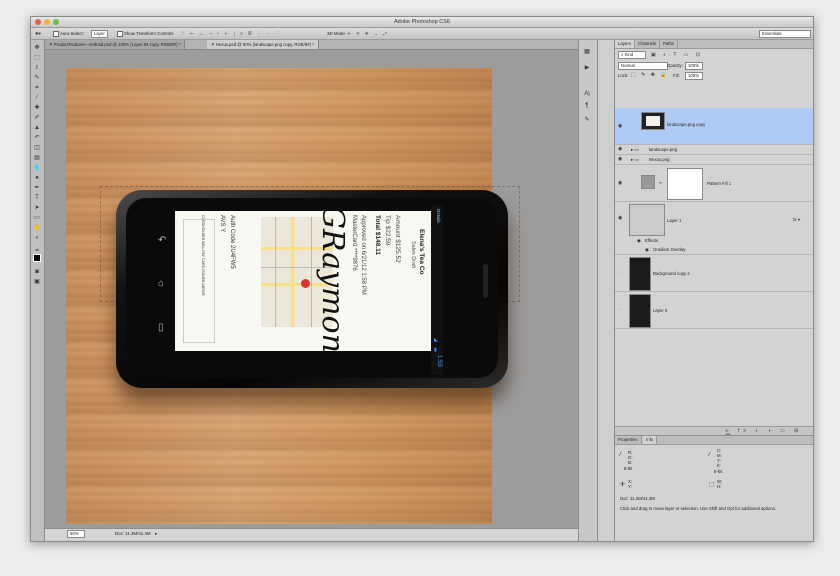 This screenshot has height=576, width=840. What do you see at coordinates (648, 44) in the screenshot?
I see `tab-channels: Channels` at bounding box center [648, 44].